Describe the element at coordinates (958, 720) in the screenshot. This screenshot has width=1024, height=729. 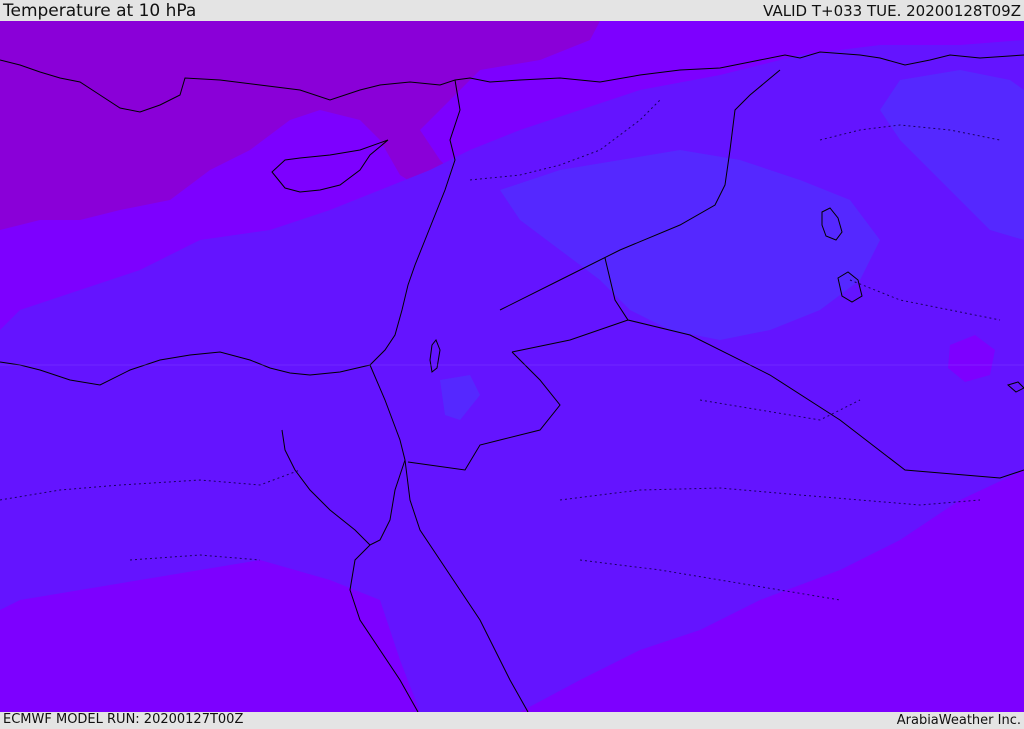
I see `credit-label: ArabiaWeather Inc.` at that location.